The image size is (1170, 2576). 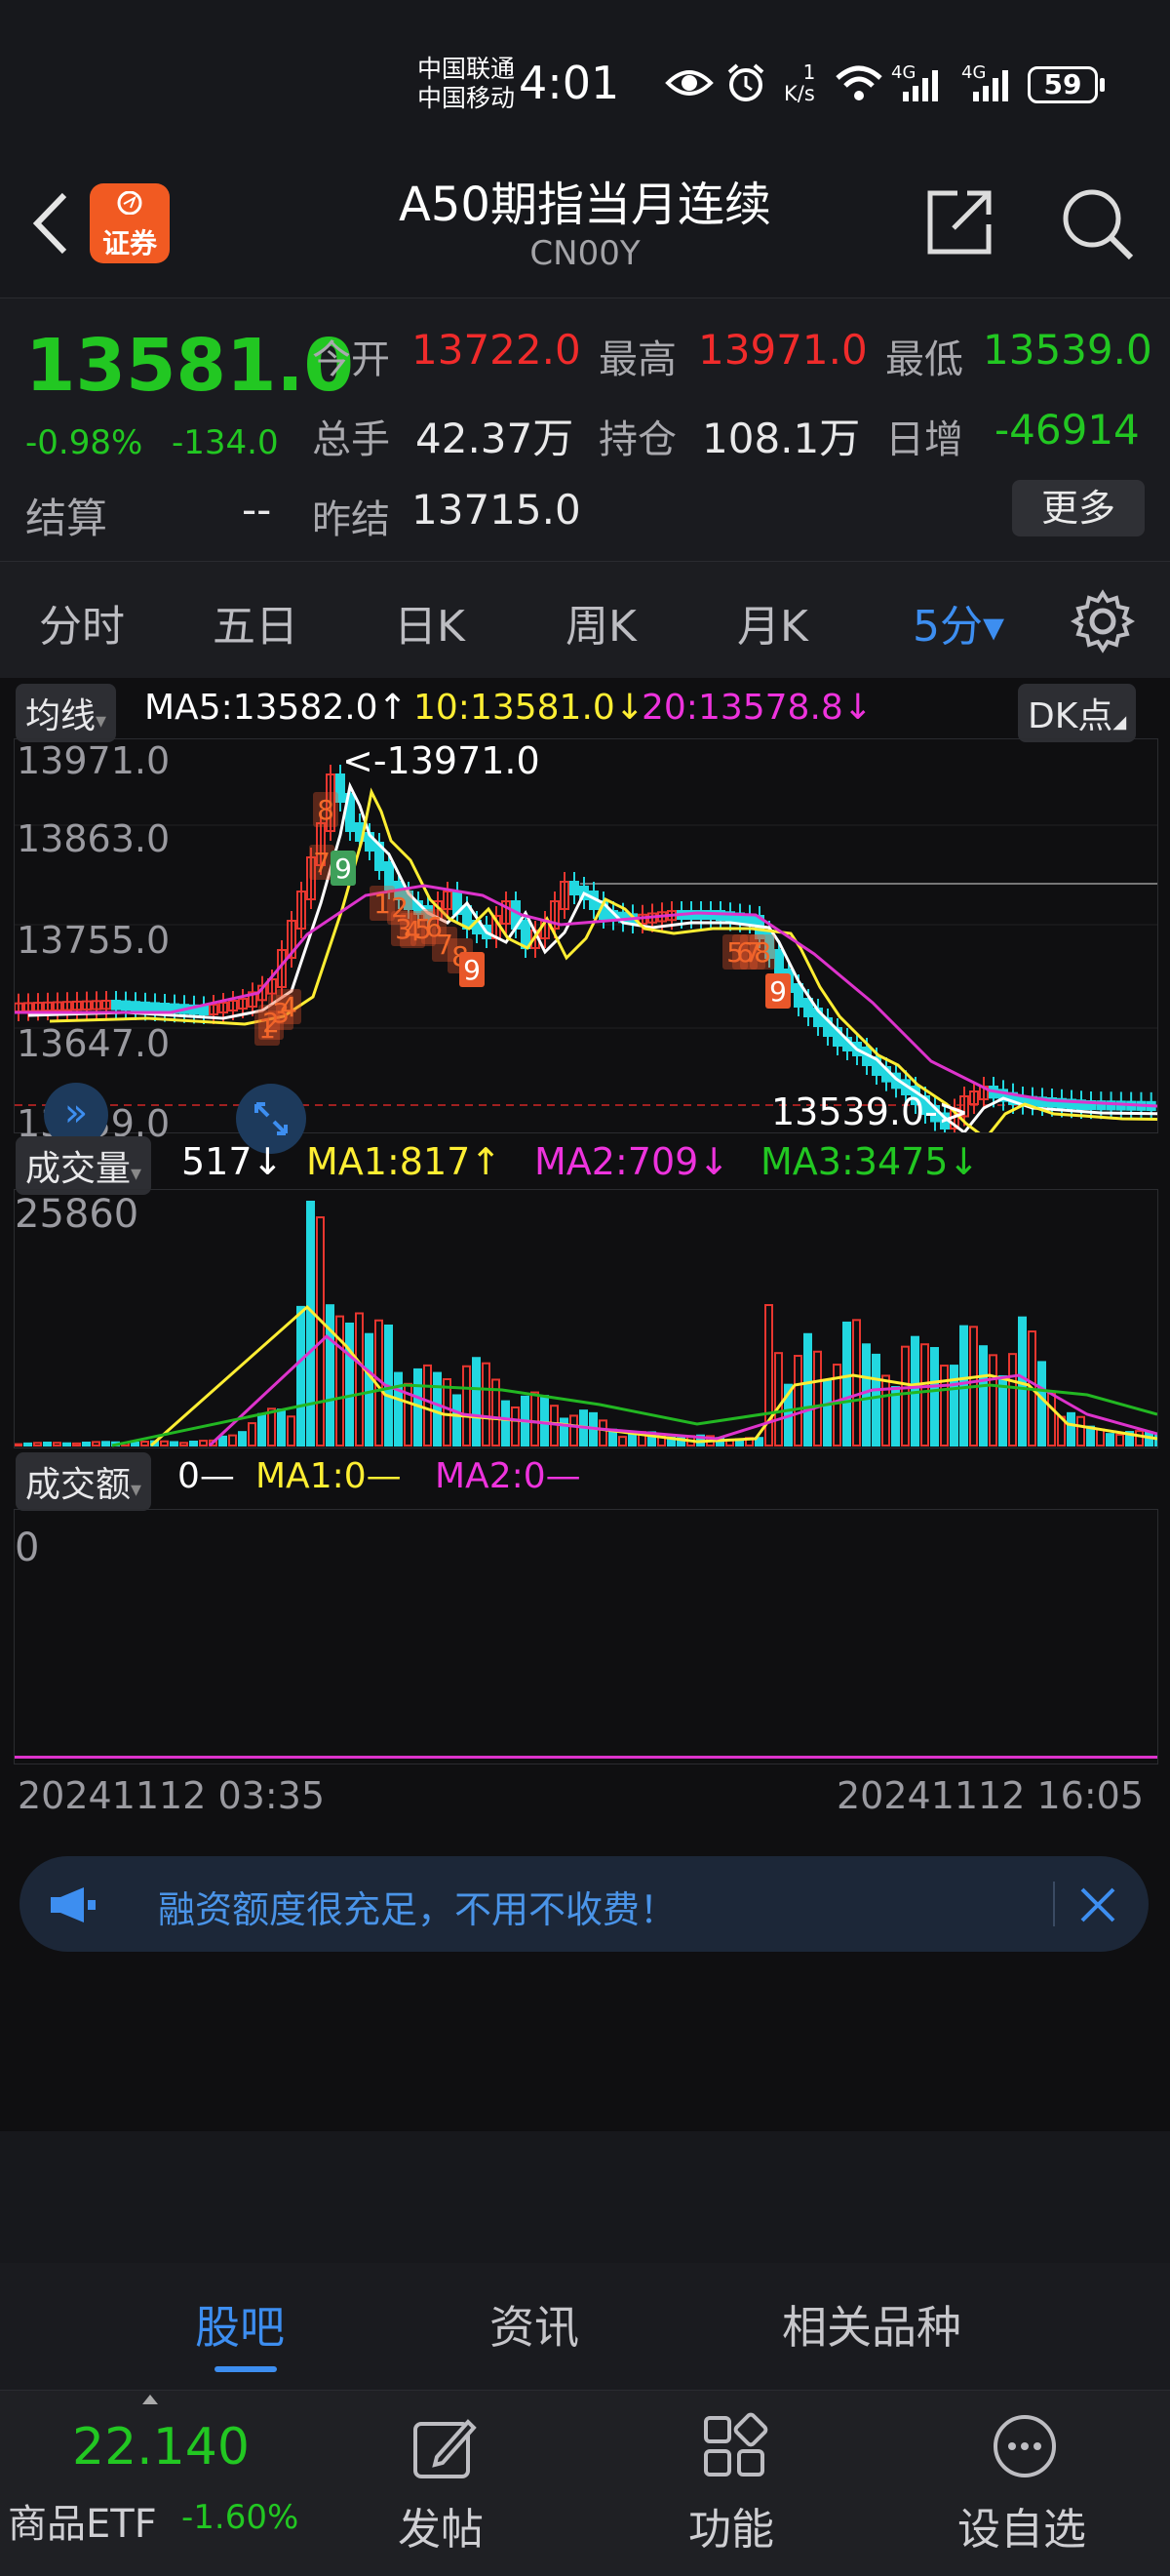 What do you see at coordinates (77, 1214) in the screenshot?
I see `volume-y-top: 25860` at bounding box center [77, 1214].